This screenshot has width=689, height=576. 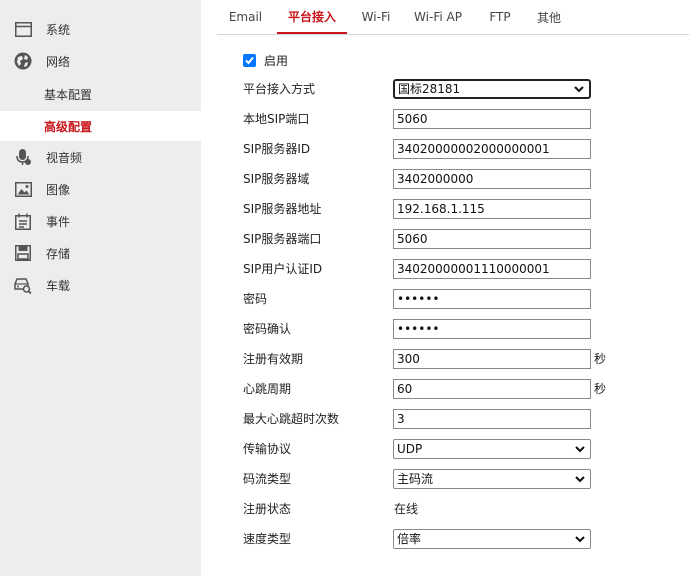 What do you see at coordinates (376, 17) in the screenshot?
I see `tab-wifi: Wi-Fi` at bounding box center [376, 17].